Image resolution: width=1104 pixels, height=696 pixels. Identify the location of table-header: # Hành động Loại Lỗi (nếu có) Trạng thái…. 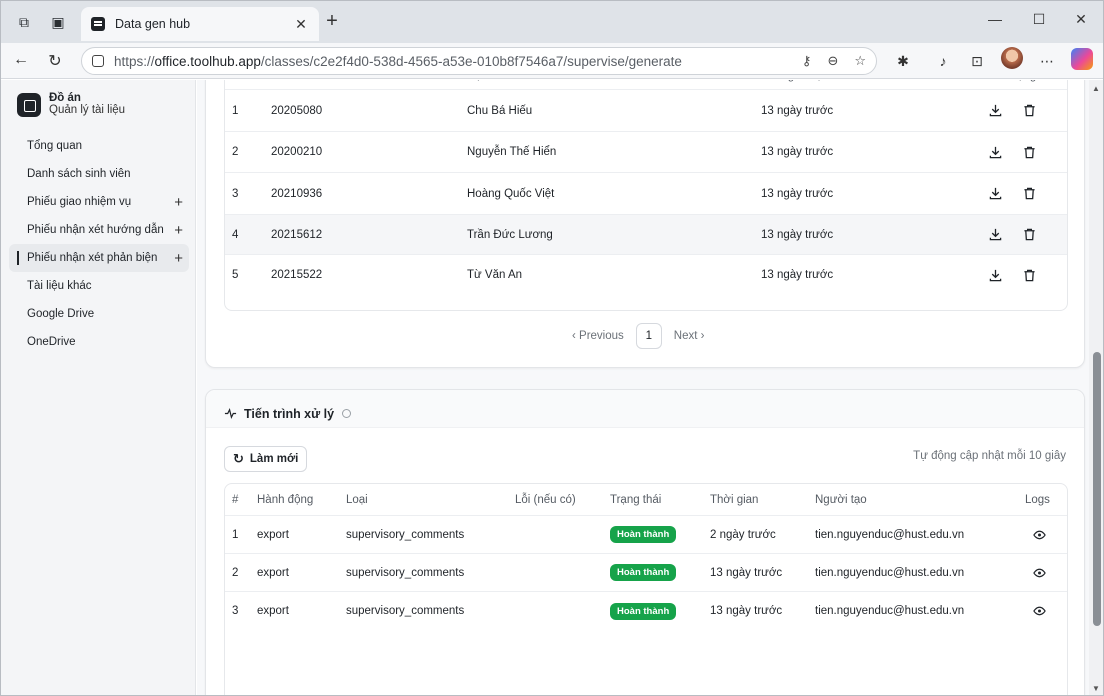
(646, 500).